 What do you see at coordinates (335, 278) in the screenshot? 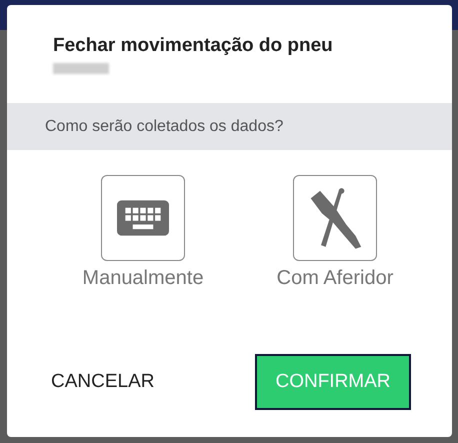
I see `option-label: Com Aferidor` at bounding box center [335, 278].